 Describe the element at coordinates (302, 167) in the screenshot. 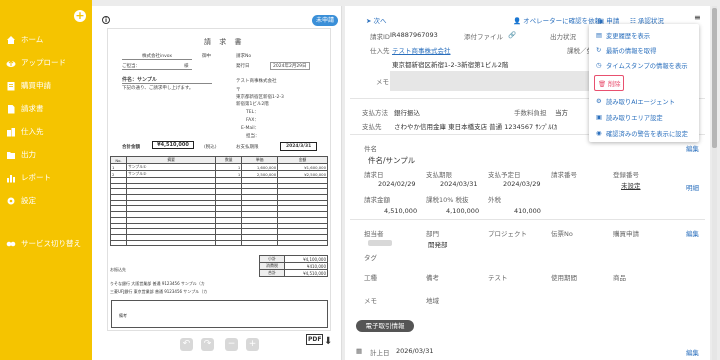

I see `table-cell: ¥1,600,000` at that location.